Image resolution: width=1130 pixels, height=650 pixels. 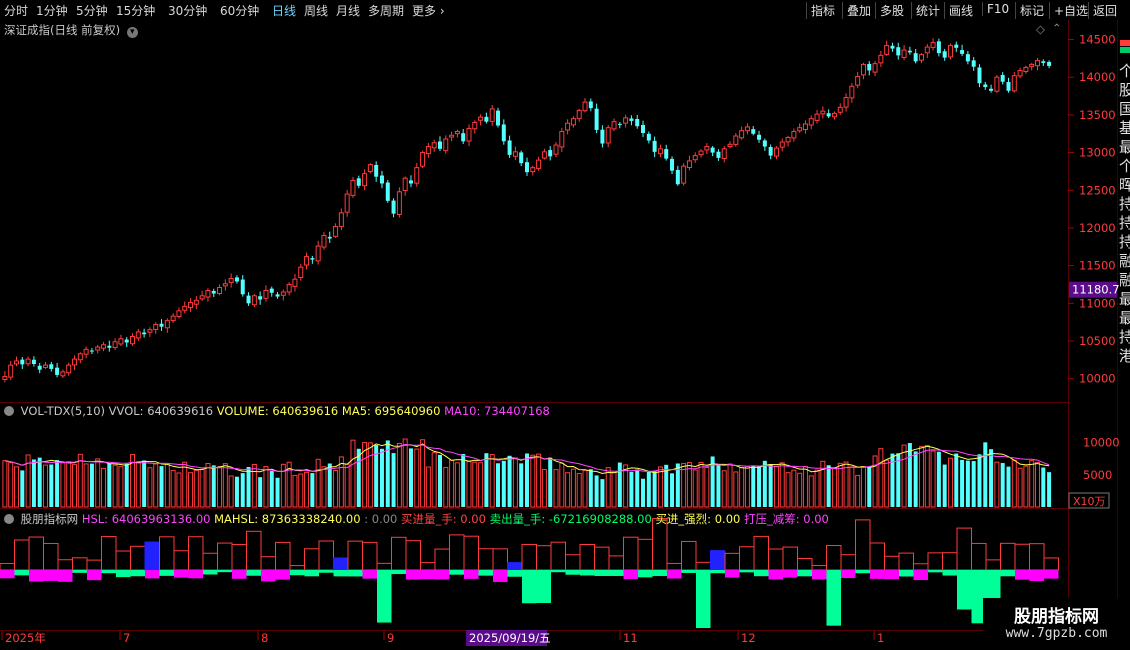 What do you see at coordinates (52, 10) in the screenshot?
I see `period-tab-1: 1分钟` at bounding box center [52, 10].